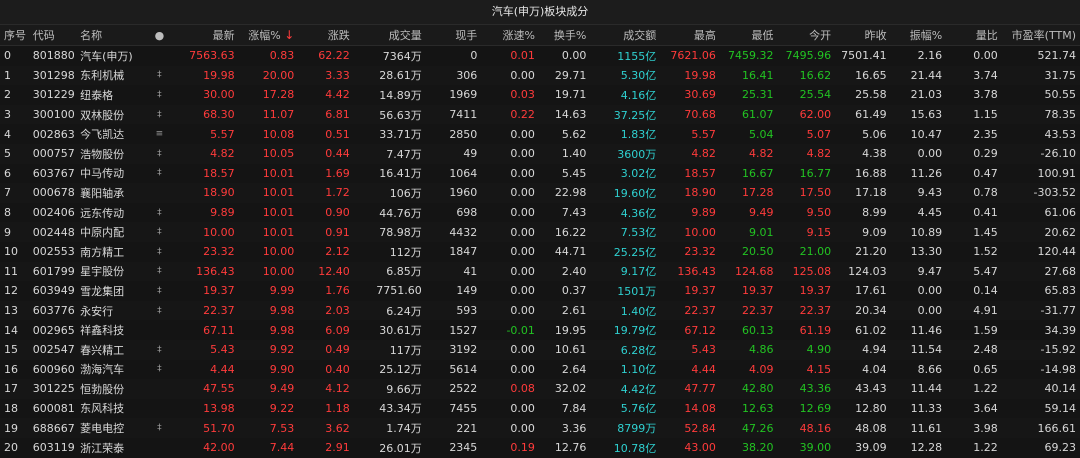 This screenshot has width=1080, height=458. I want to click on row-high: 19.98, so click(700, 75).